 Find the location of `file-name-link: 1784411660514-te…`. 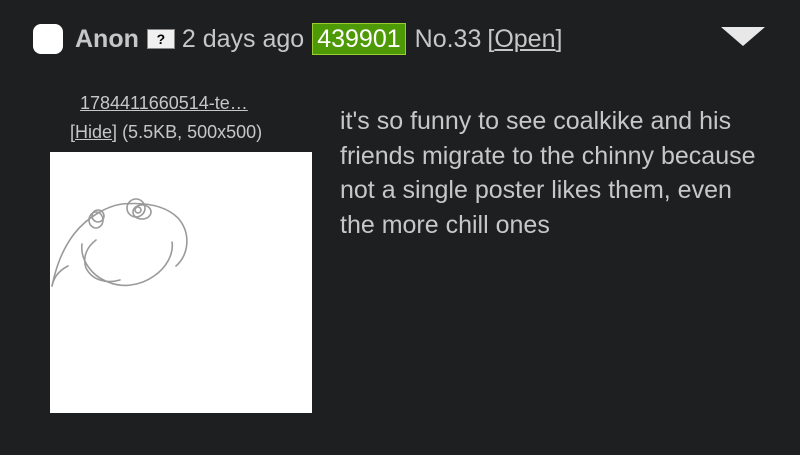

file-name-link: 1784411660514-te… is located at coordinates (164, 103).